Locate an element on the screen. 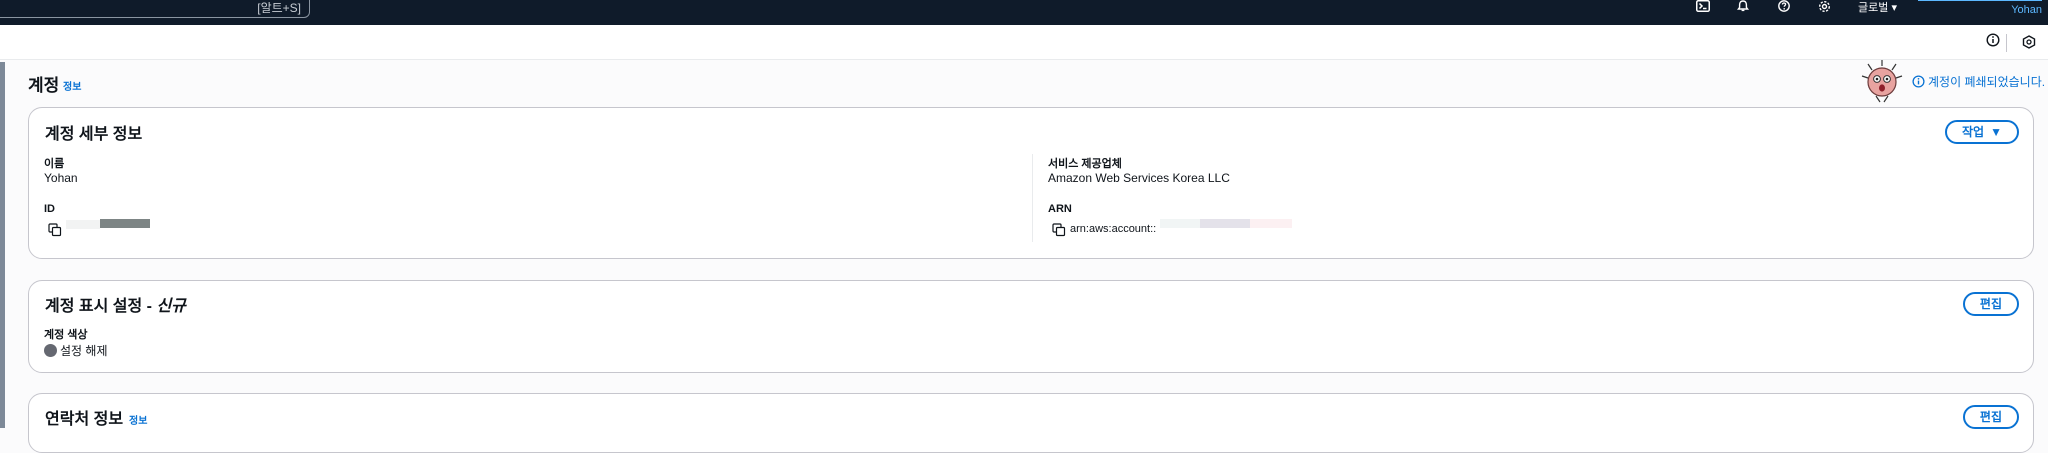 This screenshot has width=2048, height=453. redacted-arn is located at coordinates (1225, 223).